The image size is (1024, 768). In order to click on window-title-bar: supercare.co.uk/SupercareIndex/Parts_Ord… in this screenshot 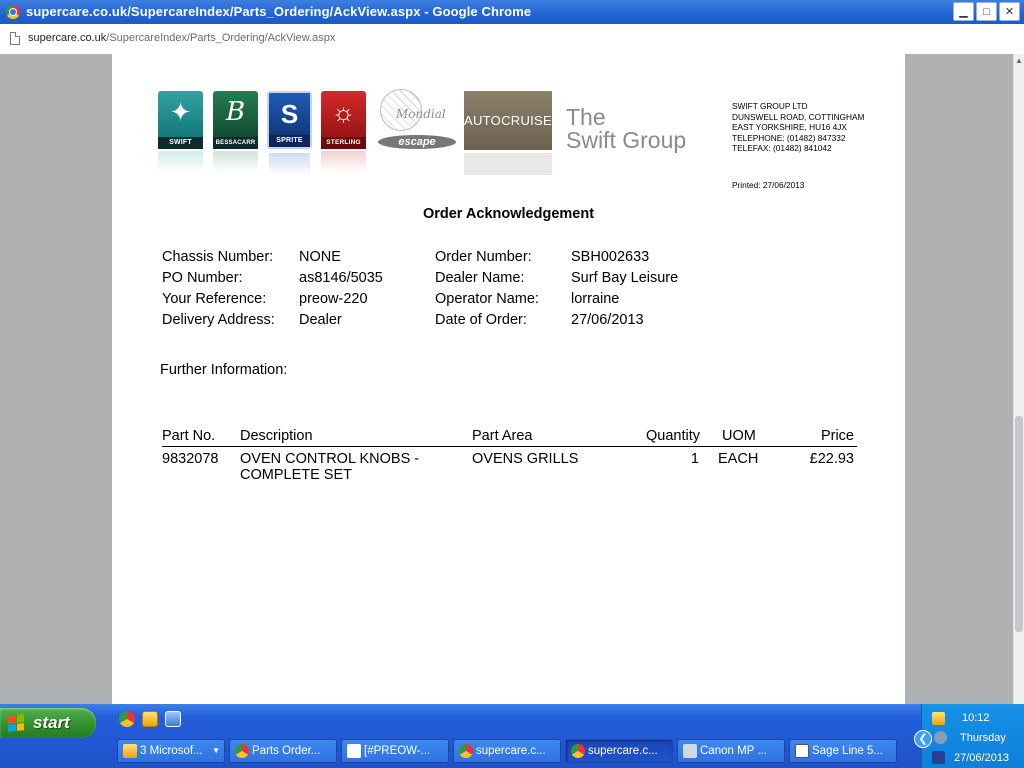, I will do `click(512, 12)`.